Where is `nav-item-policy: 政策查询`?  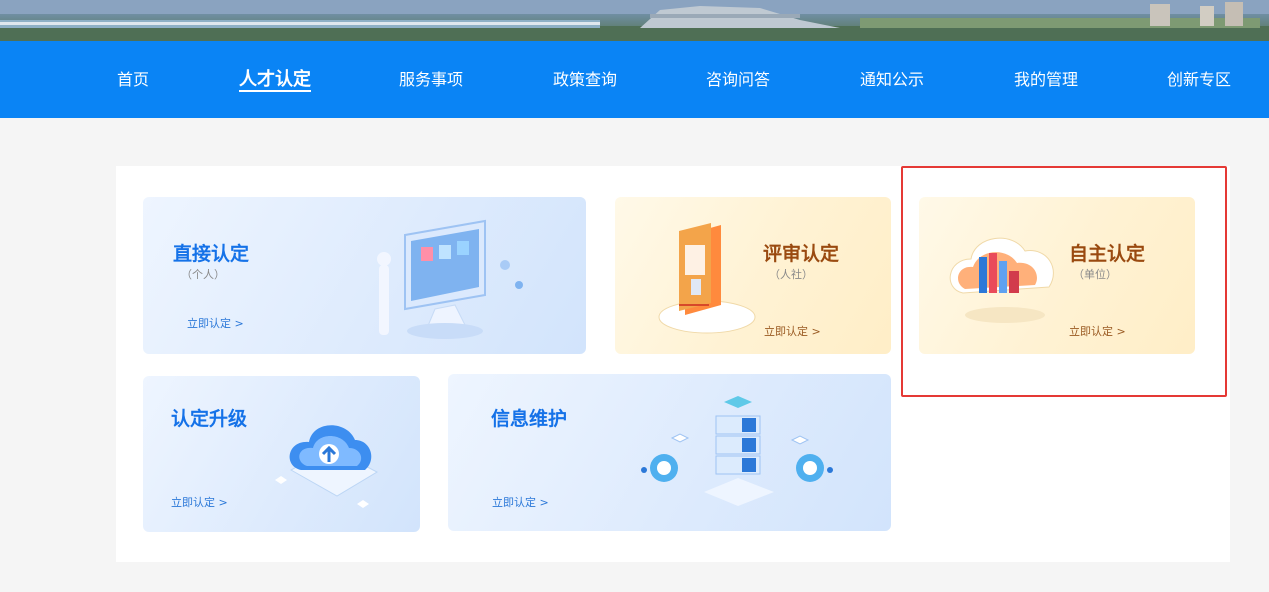 nav-item-policy: 政策查询 is located at coordinates (585, 79).